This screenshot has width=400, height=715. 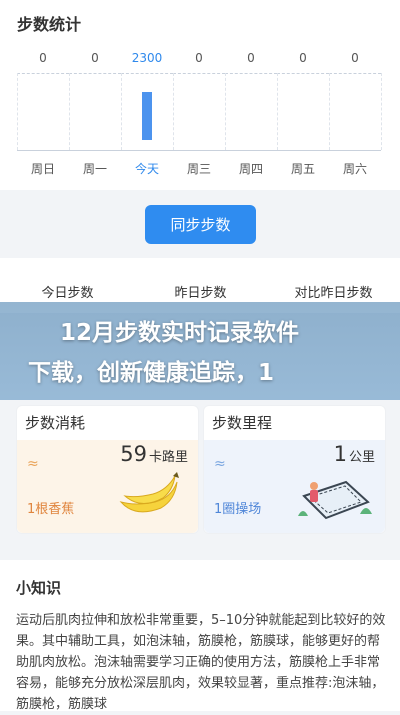 I want to click on step-distance-card: 步数里程 1 公里 ≈ 1圈操场, so click(x=294, y=469).